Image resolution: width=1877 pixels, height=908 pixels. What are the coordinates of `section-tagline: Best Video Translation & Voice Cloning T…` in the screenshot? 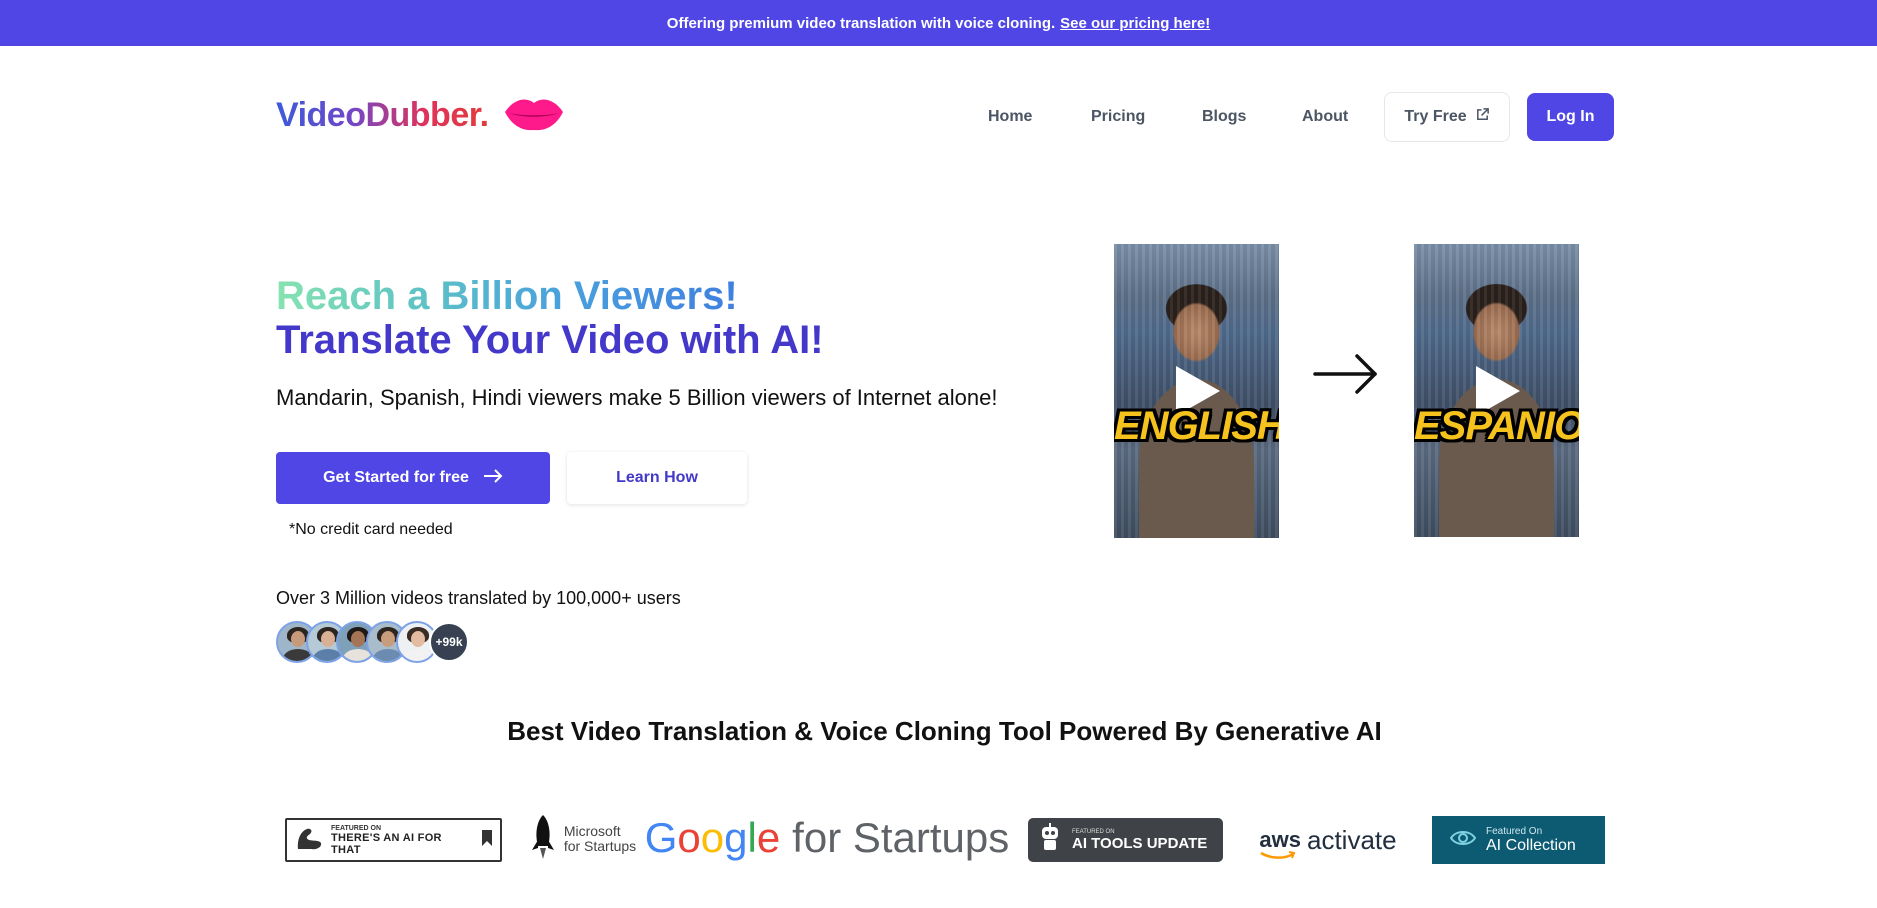 It's located at (944, 731).